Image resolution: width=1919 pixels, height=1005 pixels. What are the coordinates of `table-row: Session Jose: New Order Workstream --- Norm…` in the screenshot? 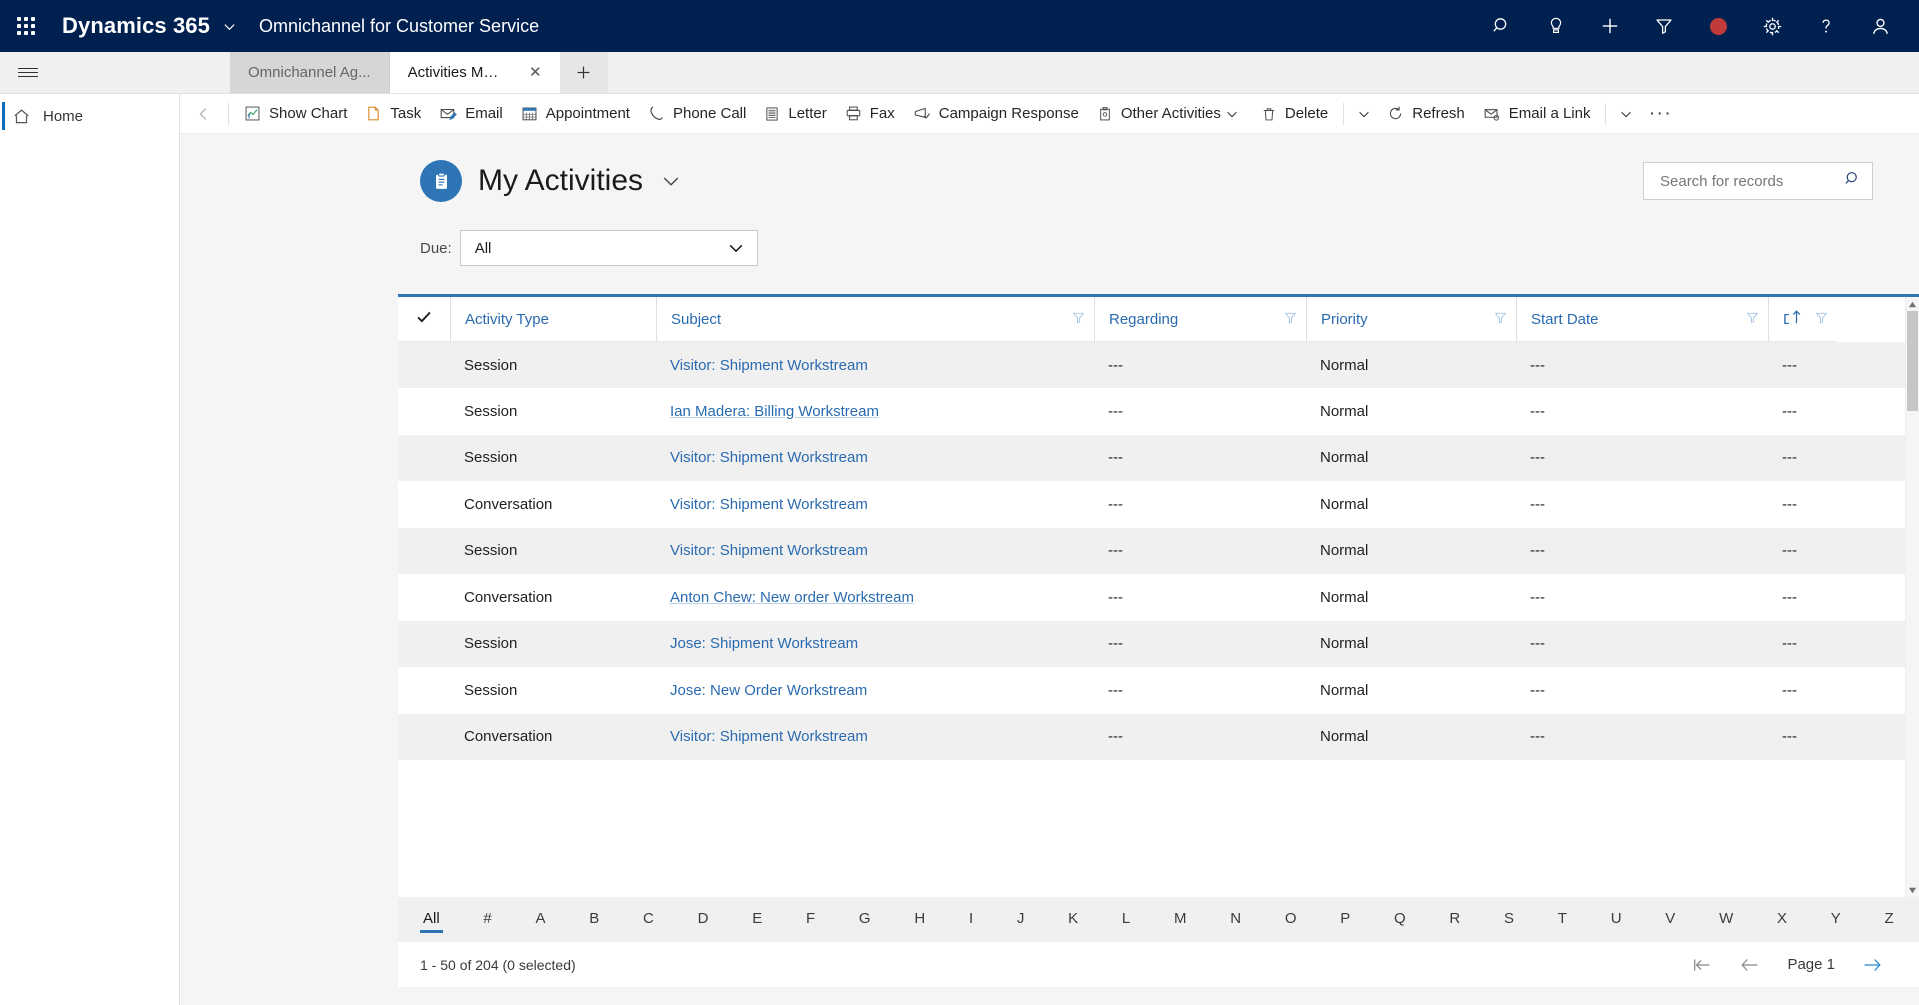 It's located at (1151, 690).